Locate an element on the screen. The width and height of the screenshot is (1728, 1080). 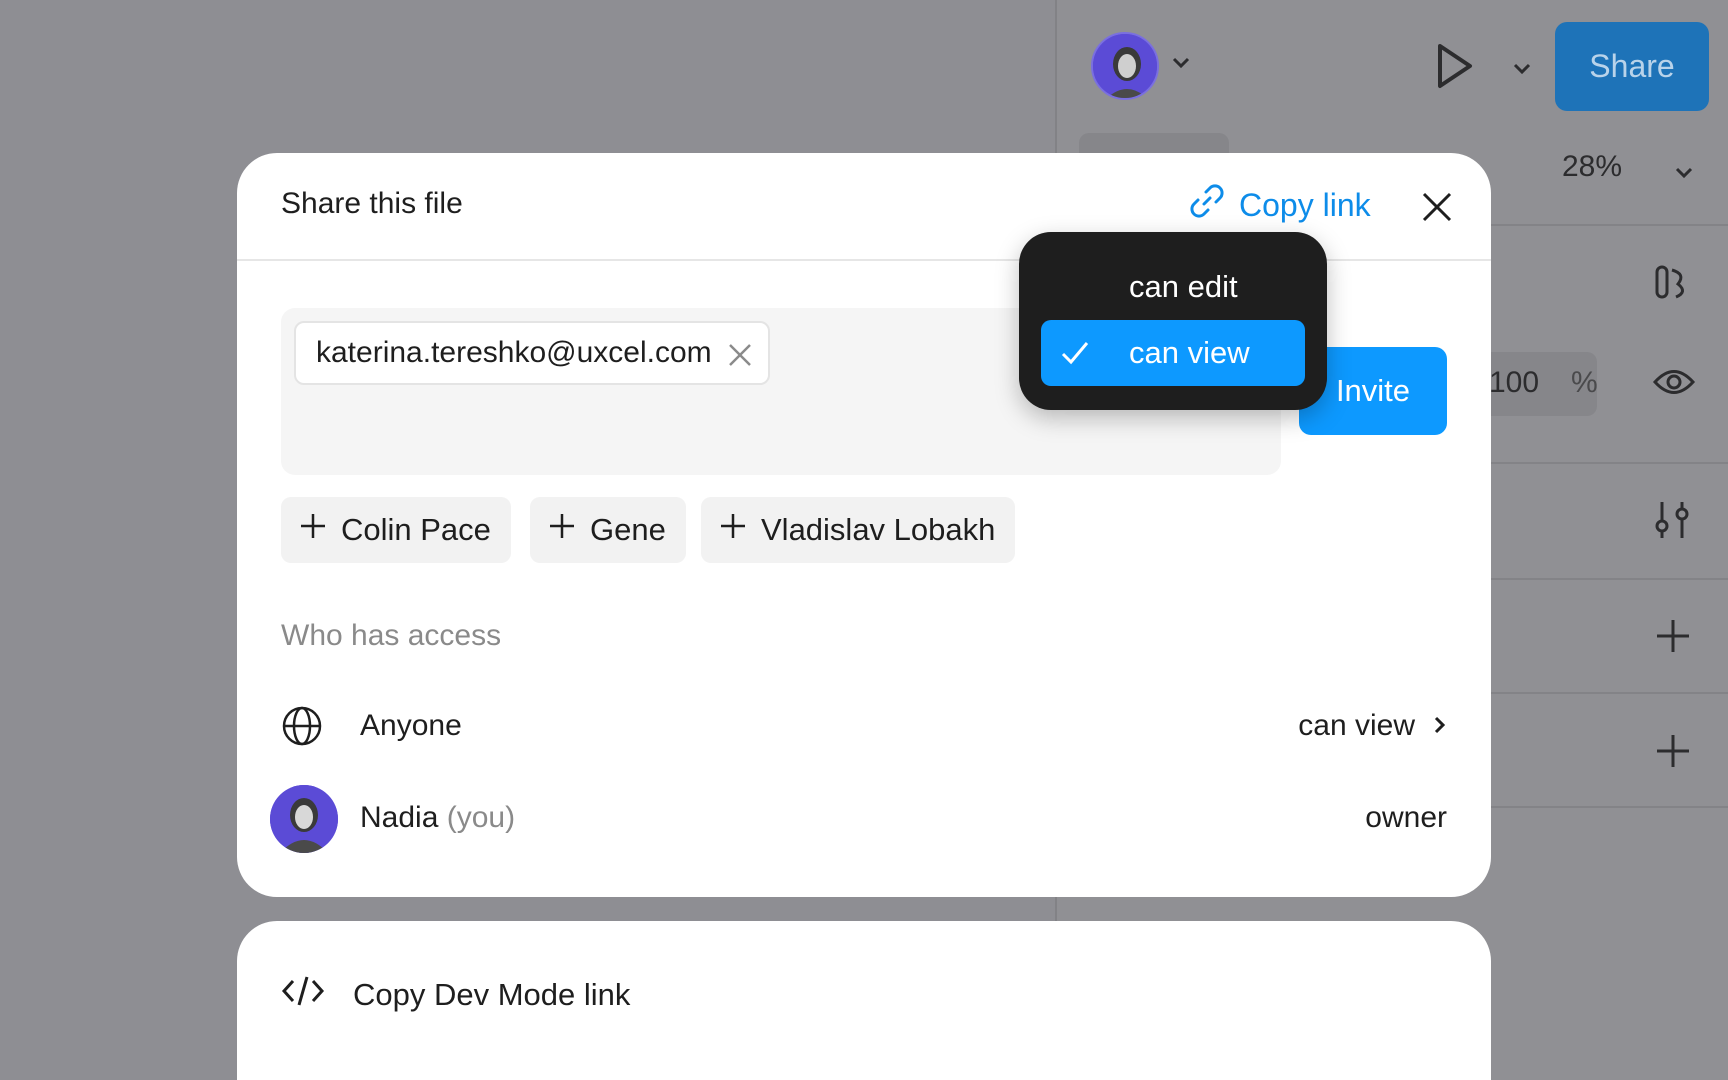
access-name: Anyone is located at coordinates (411, 725).